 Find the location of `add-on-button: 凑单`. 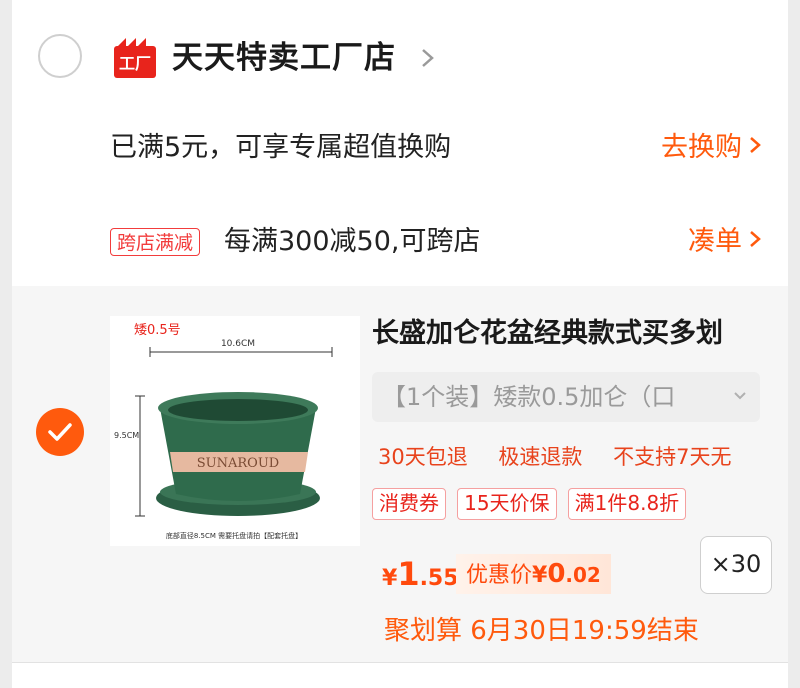

add-on-button: 凑单 is located at coordinates (725, 242).